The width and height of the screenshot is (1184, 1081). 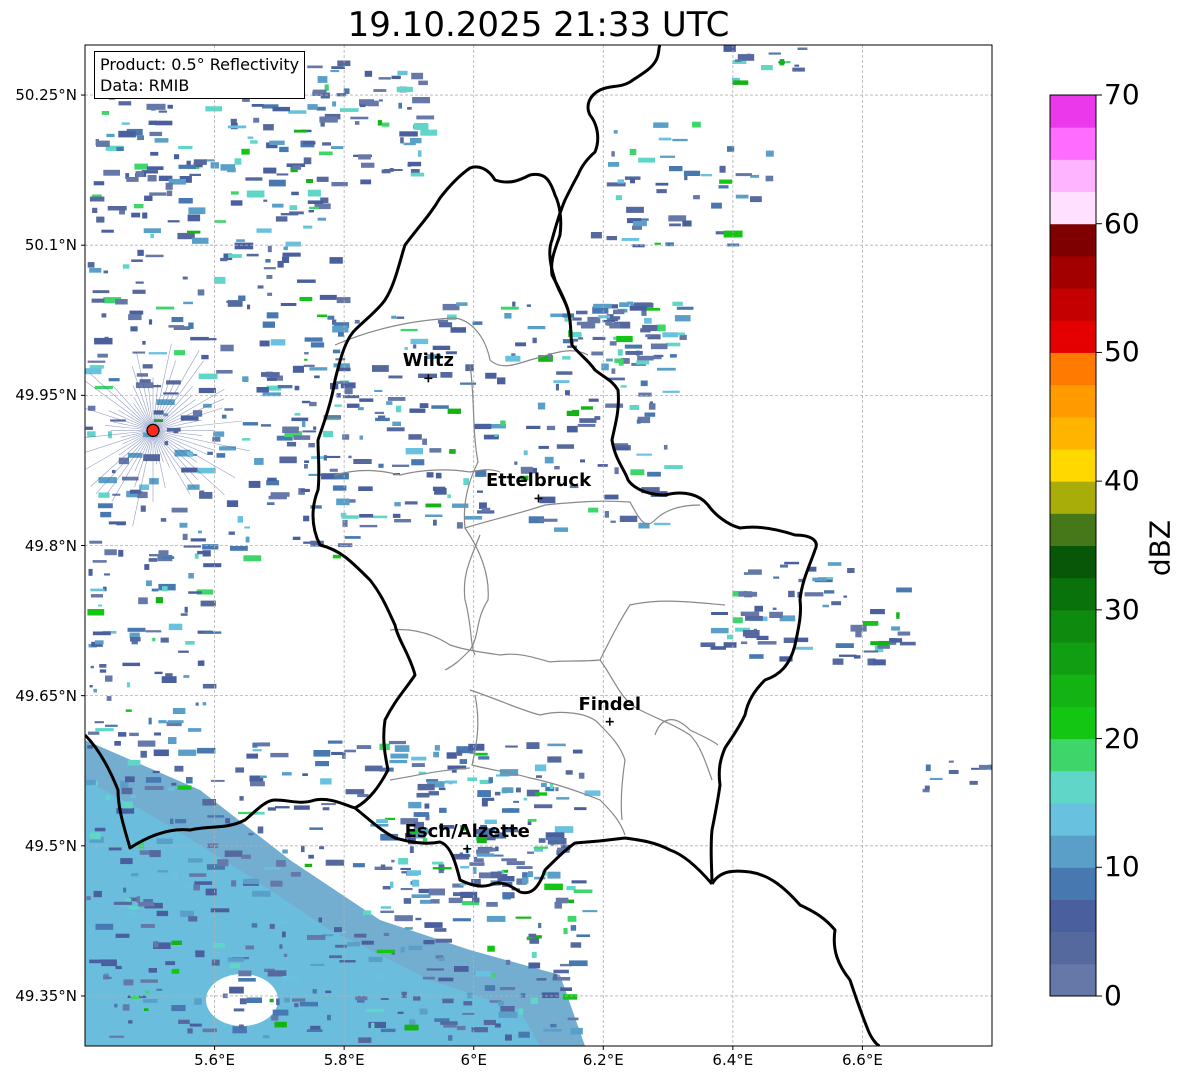 What do you see at coordinates (153, 430) in the screenshot?
I see `radar-site-marker` at bounding box center [153, 430].